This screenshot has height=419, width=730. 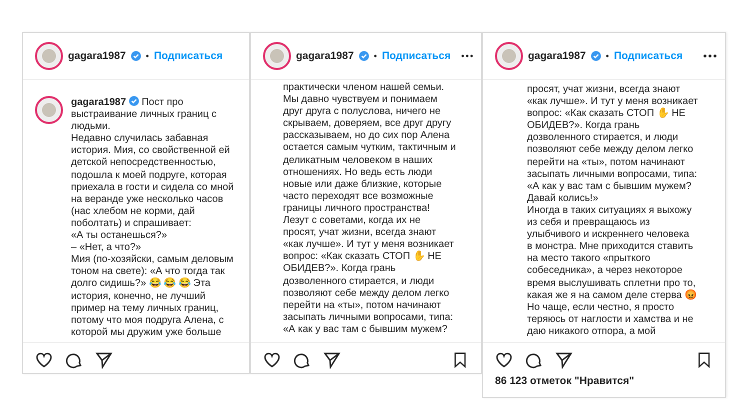 I want to click on caption-text: gagara1987 Пост про выстраивание личных границ с людьми. Недавно случилась забавная история. Мия, со свойственной ей детской непосредственностью, подошла к моей подруге, которая приехала в гости и сидела со мной на веранде уже несколько часов (нас хлебом не корми, дай поболтать) и спрашивает: «А ты останешься?» – «Нет, а что?» Мия (по-хозяйски, самым деловым тоном на свете): «А что тогда так долго сидишь?» 😂 😂 😂 Эта история, конечно, не лучший пример на тему личных границ, потому что моя подруга Алена, с которой мы дружим уже больше, so click(x=152, y=218).